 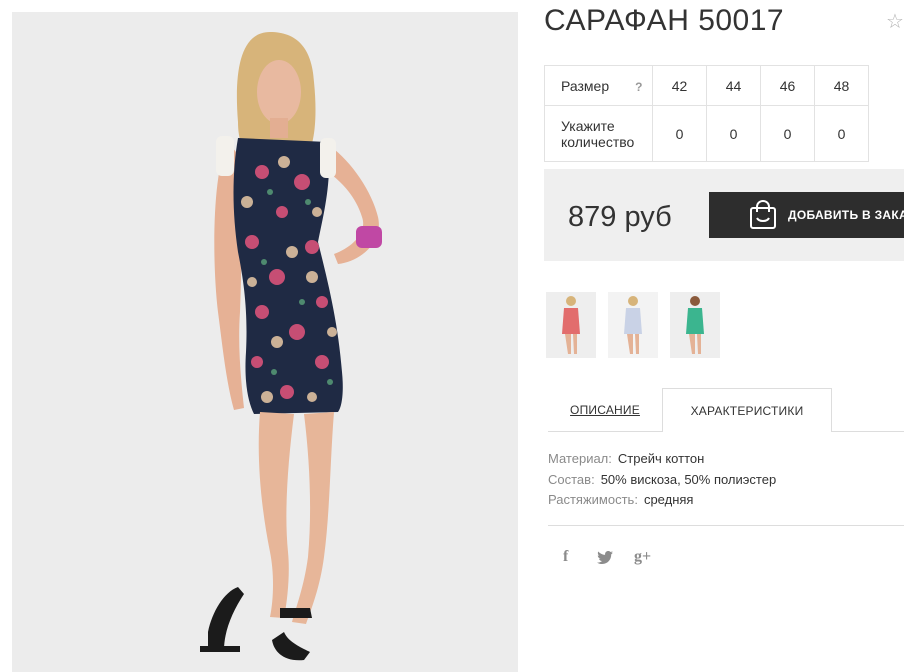 I want to click on quantity-input-44: 0, so click(x=733, y=133).